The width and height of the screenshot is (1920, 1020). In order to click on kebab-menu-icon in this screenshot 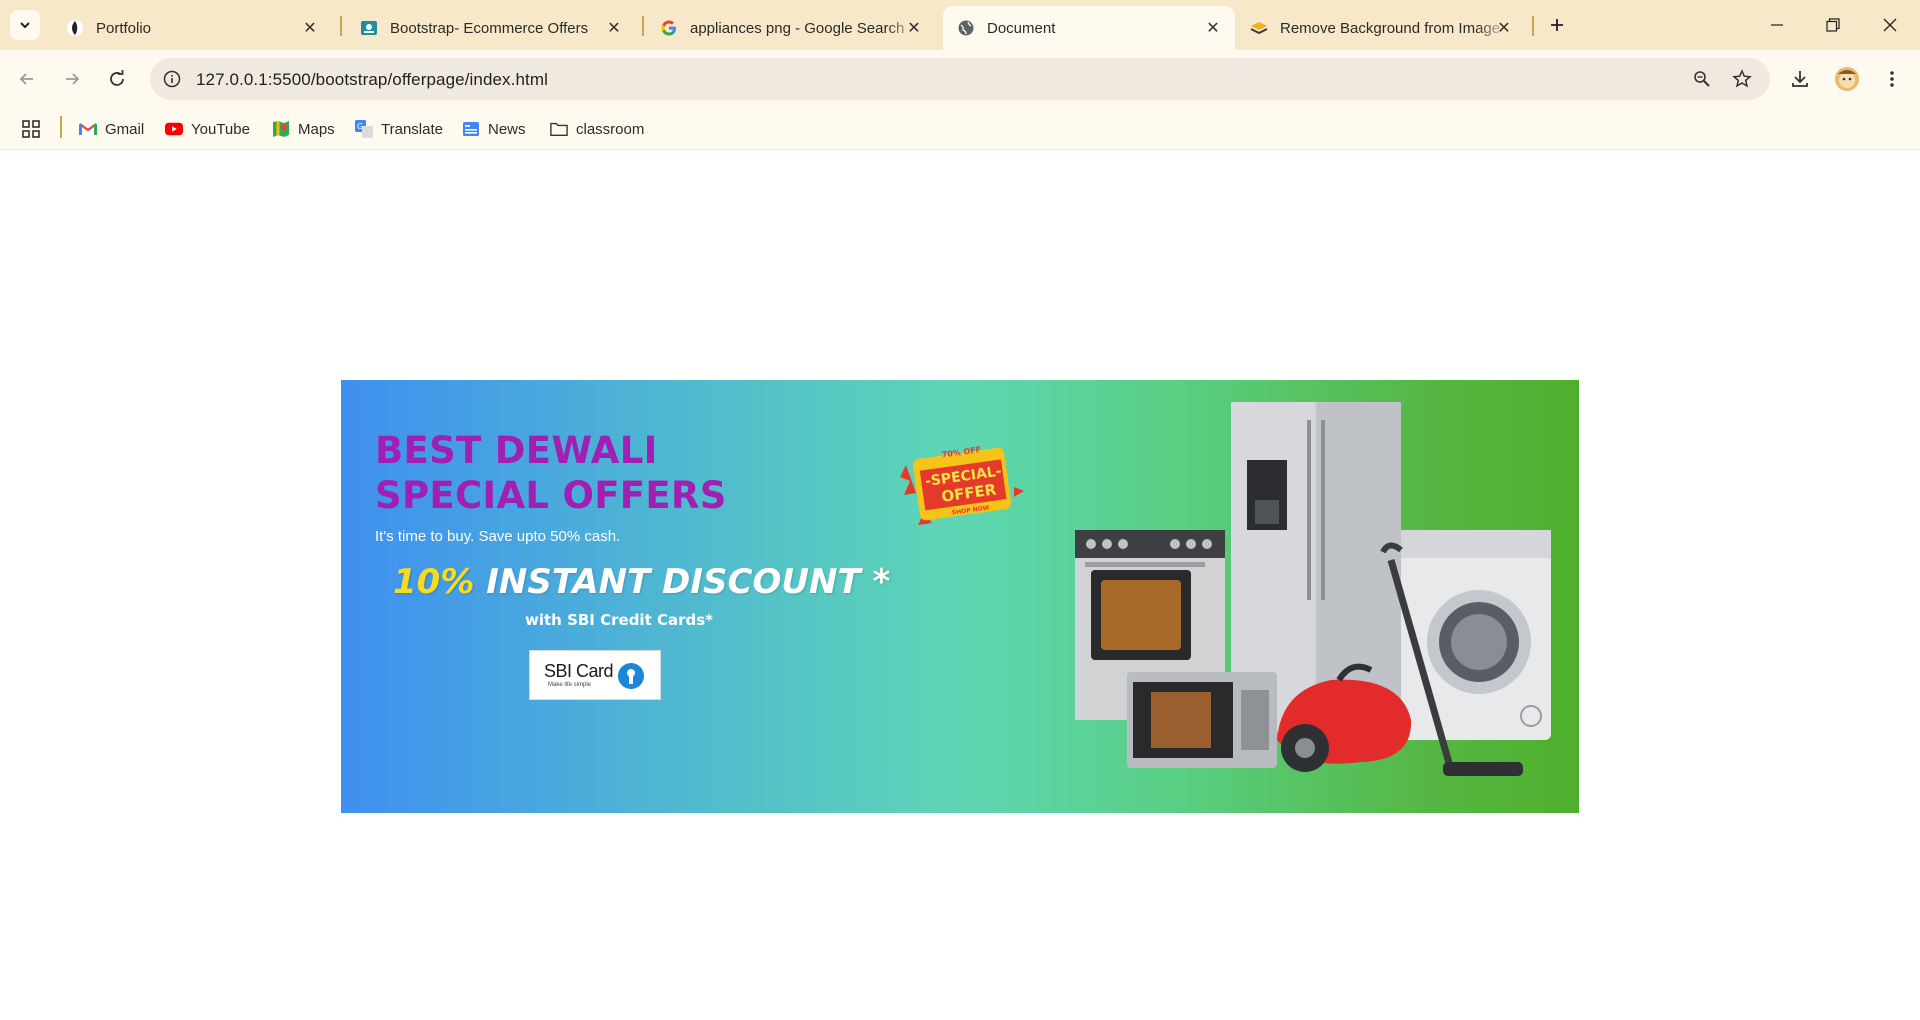, I will do `click(1892, 79)`.